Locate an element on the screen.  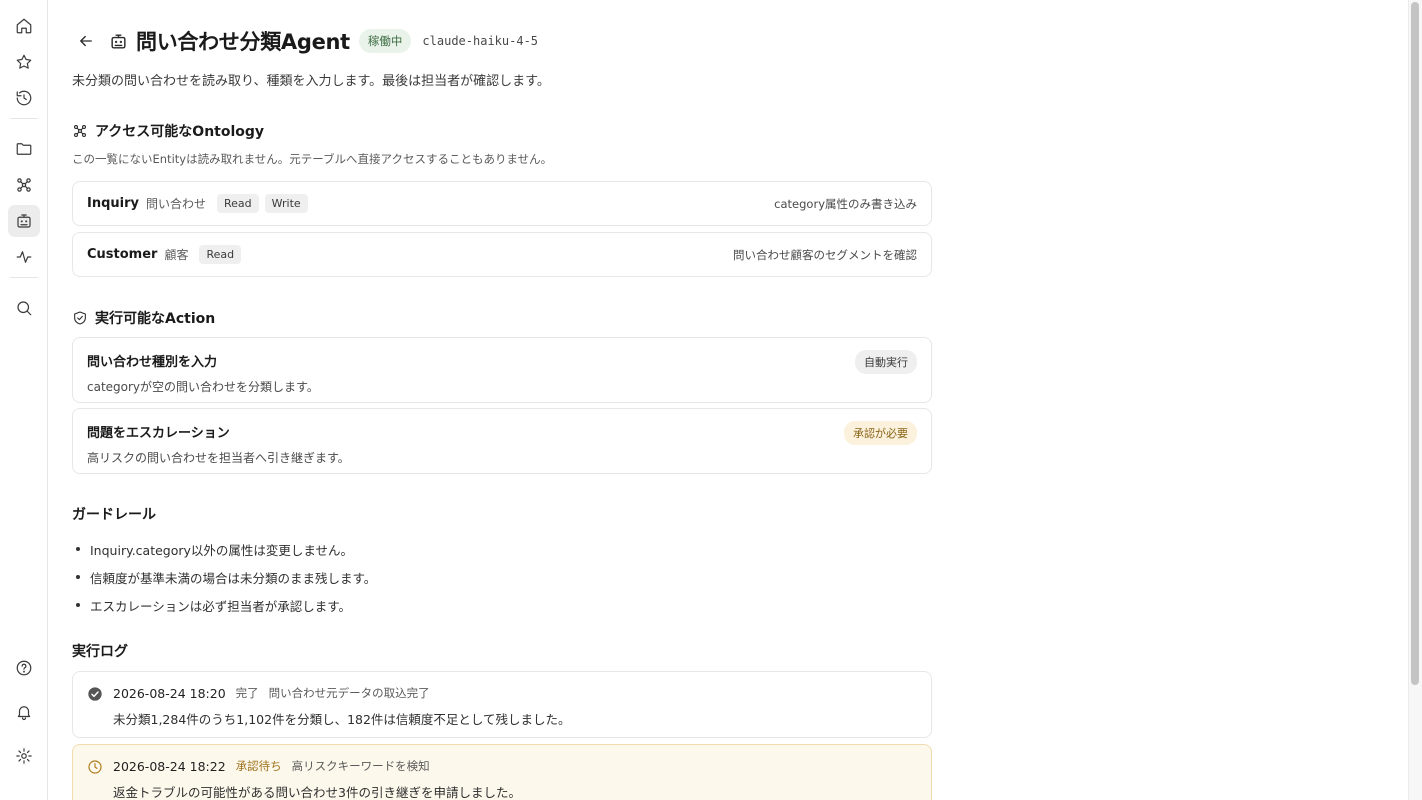
actions-section-title: 実行可能なAction is located at coordinates (143, 318).